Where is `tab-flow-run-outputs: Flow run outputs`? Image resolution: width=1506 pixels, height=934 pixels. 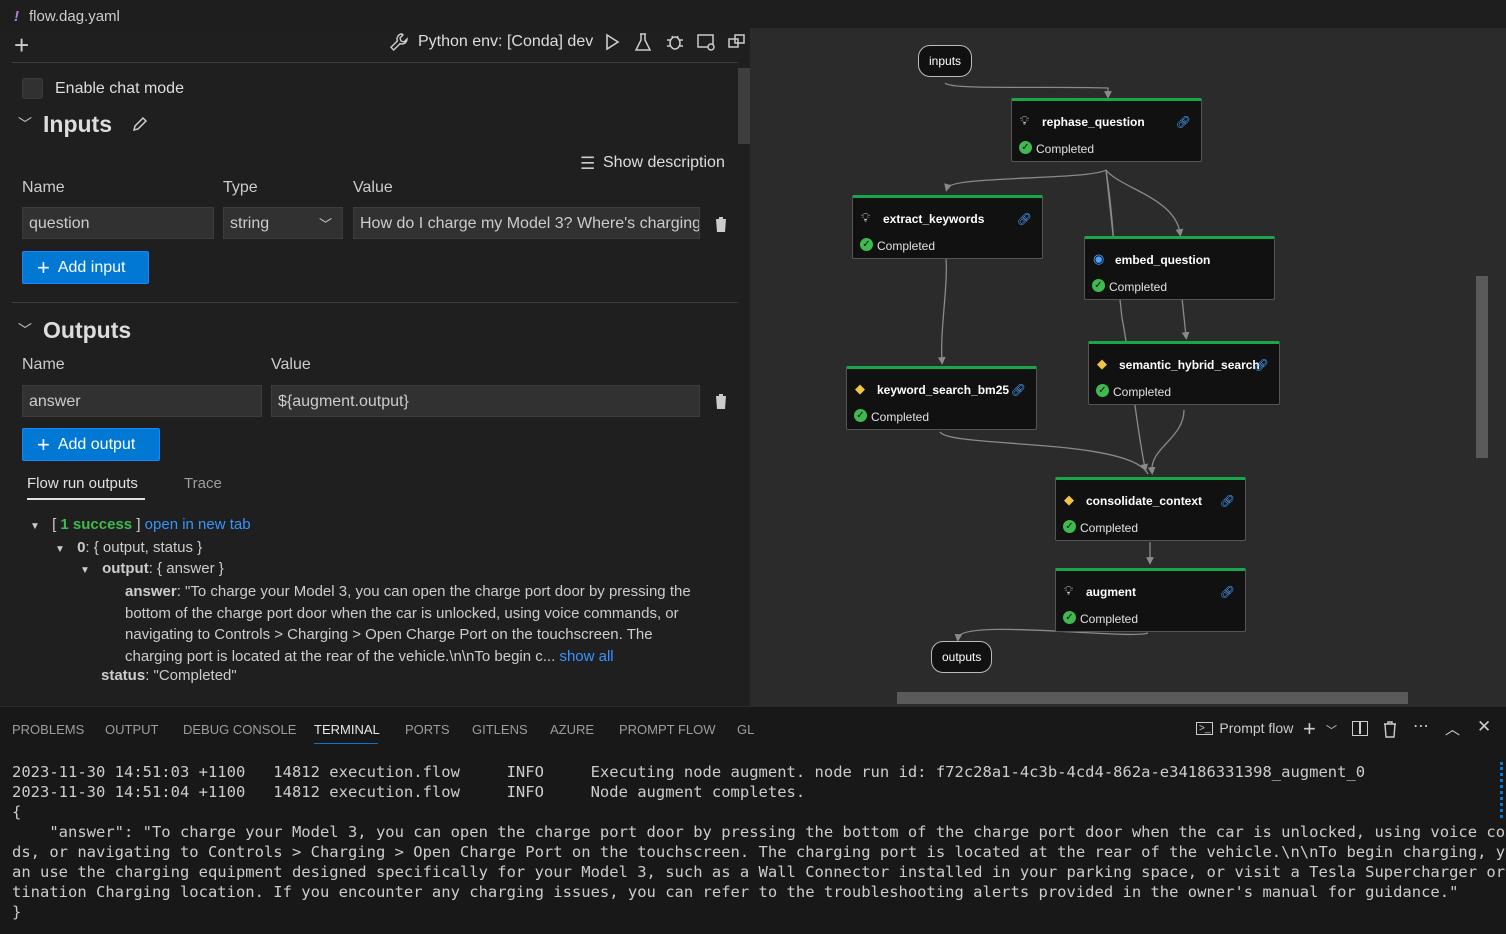 tab-flow-run-outputs: Flow run outputs is located at coordinates (82, 483).